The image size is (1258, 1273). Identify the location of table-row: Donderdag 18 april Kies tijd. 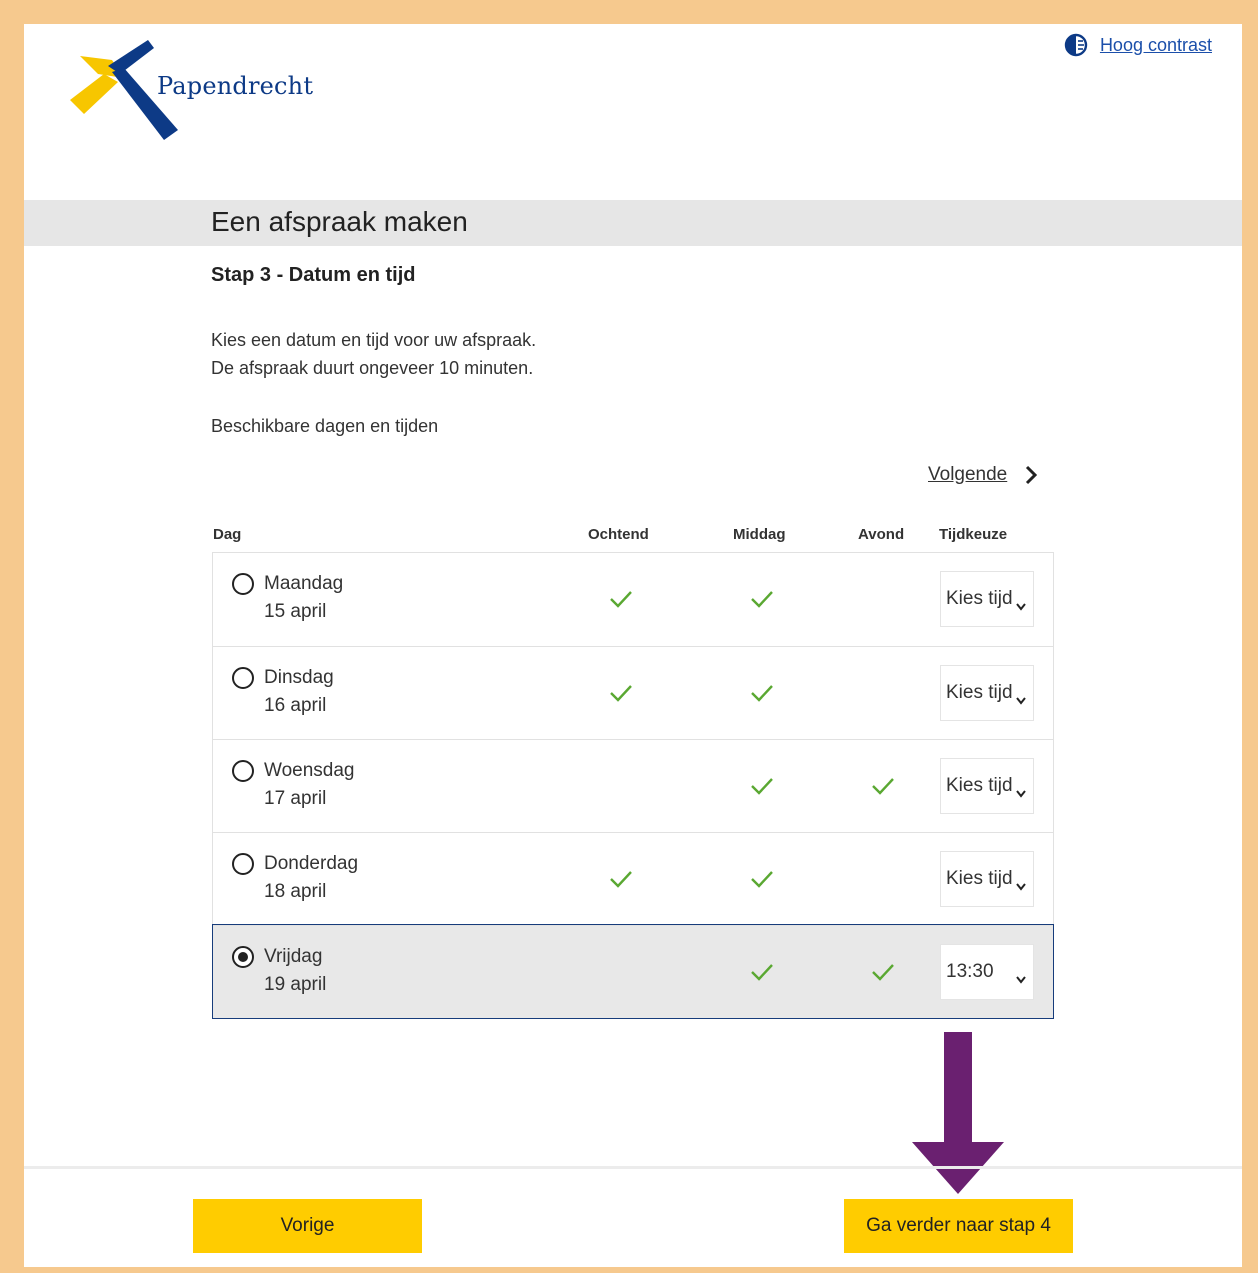
(633, 878).